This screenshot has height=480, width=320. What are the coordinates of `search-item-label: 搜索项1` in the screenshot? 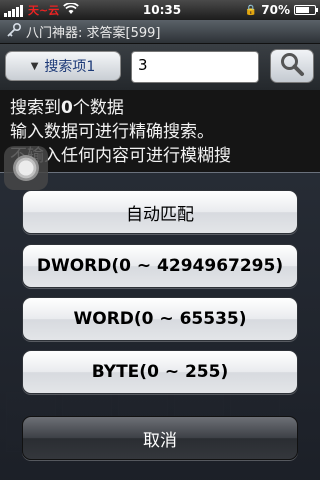 It's located at (70, 67).